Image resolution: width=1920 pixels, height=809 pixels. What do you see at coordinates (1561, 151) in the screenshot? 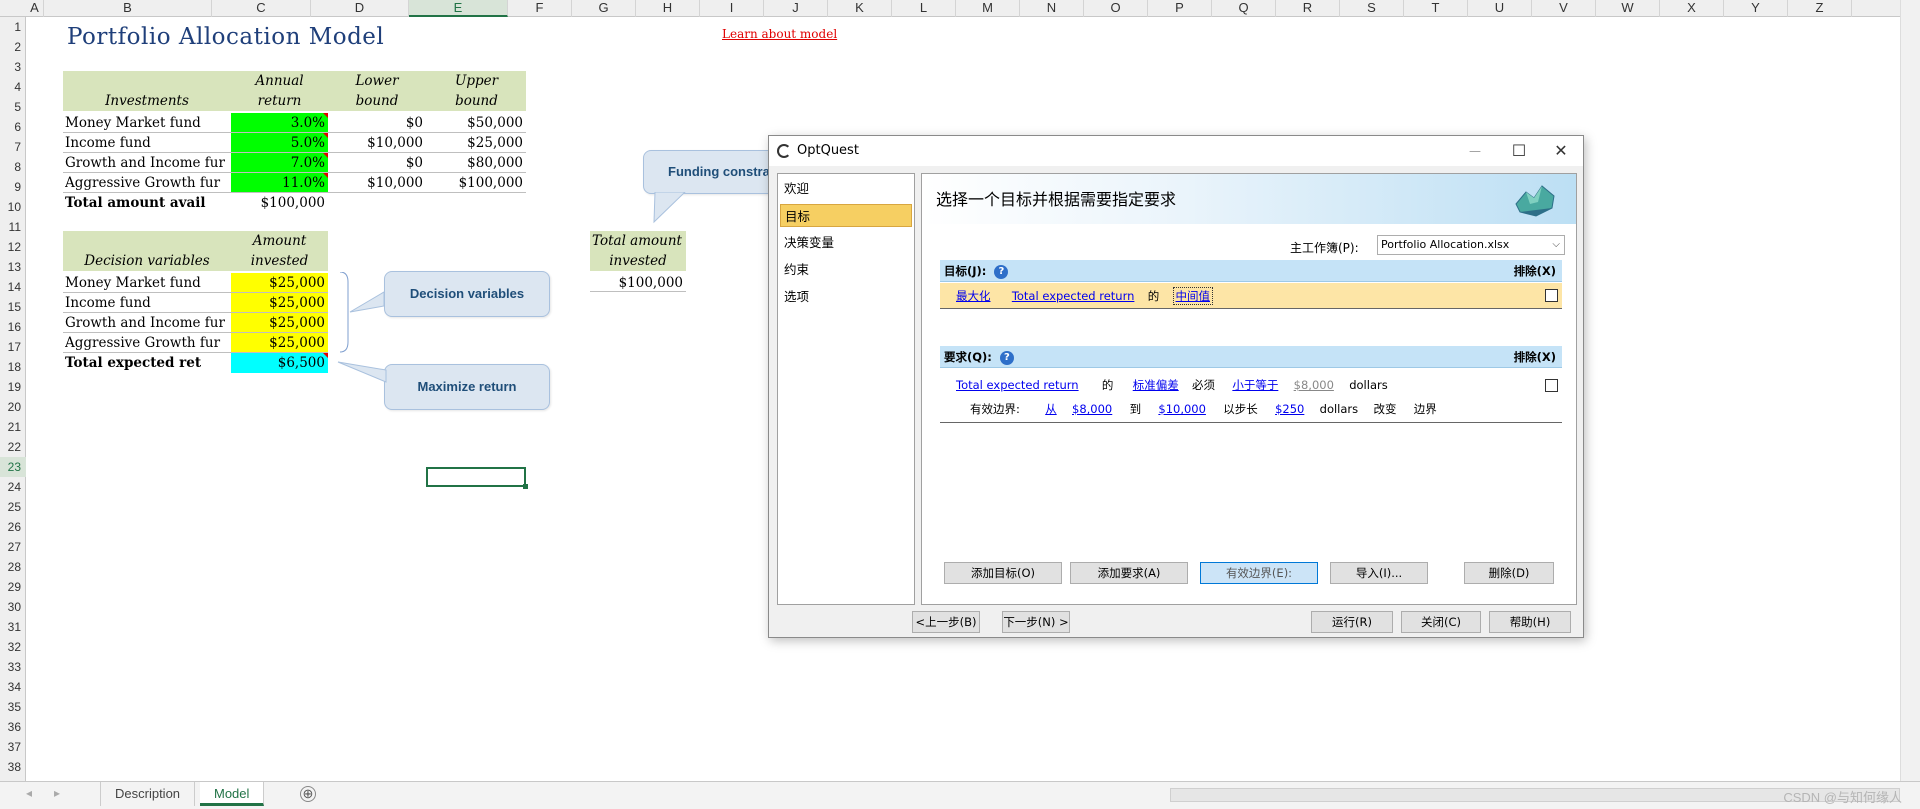
I see `close-icon: ✕` at bounding box center [1561, 151].